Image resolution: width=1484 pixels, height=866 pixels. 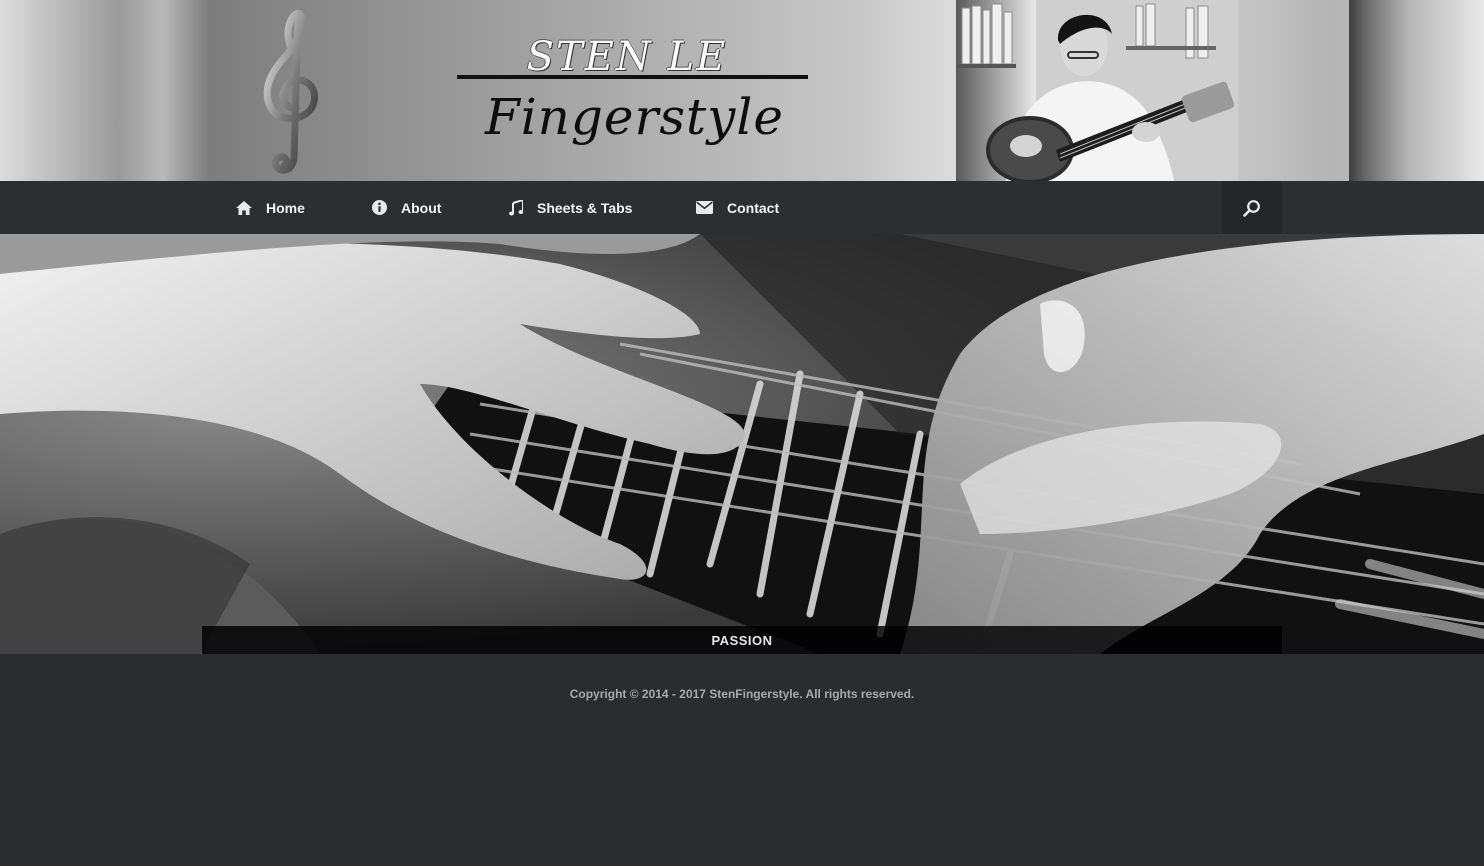 I want to click on nav-label-home: Home, so click(x=285, y=207).